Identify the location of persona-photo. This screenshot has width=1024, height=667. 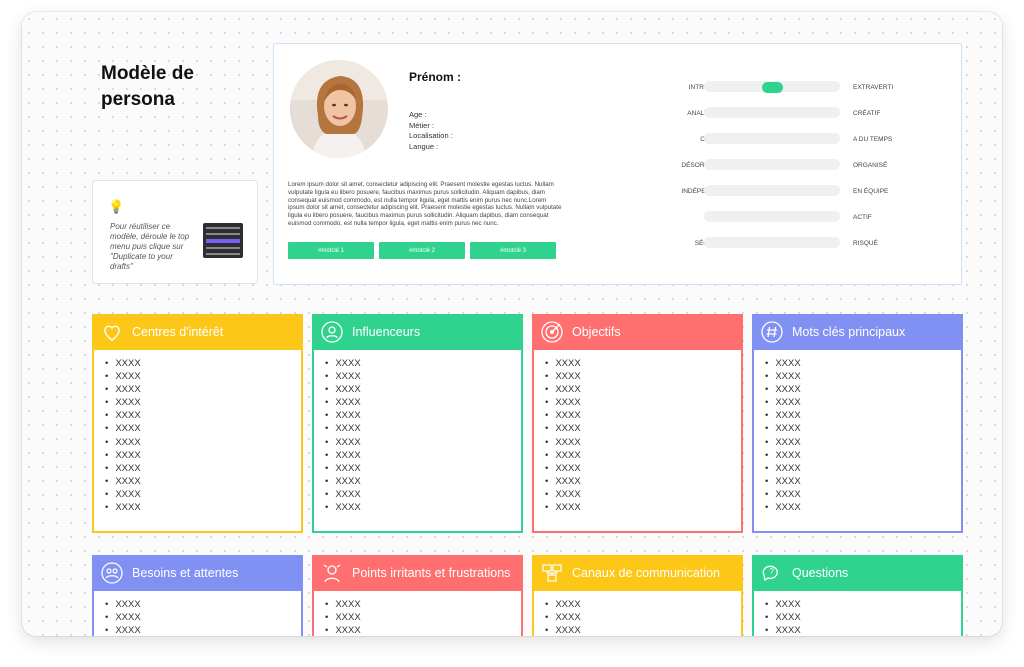
(339, 109).